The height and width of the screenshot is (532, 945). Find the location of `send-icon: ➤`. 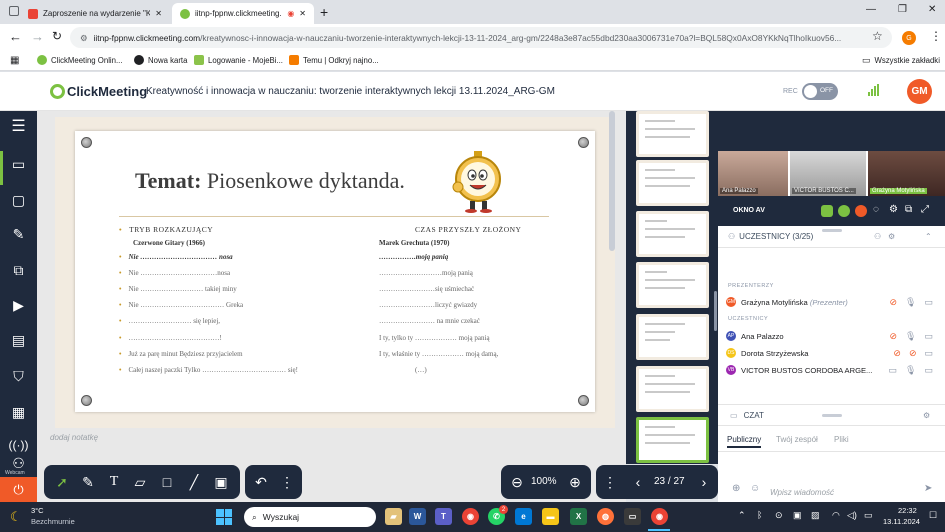

send-icon: ➤ is located at coordinates (928, 488).